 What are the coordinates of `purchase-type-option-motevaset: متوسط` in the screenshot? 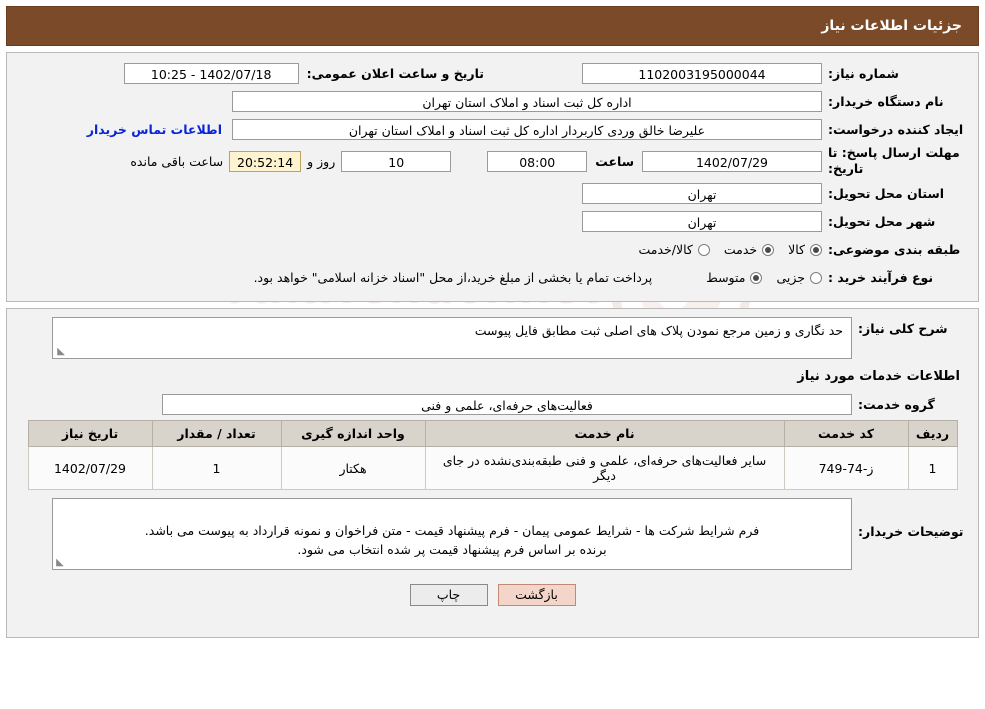 It's located at (734, 277).